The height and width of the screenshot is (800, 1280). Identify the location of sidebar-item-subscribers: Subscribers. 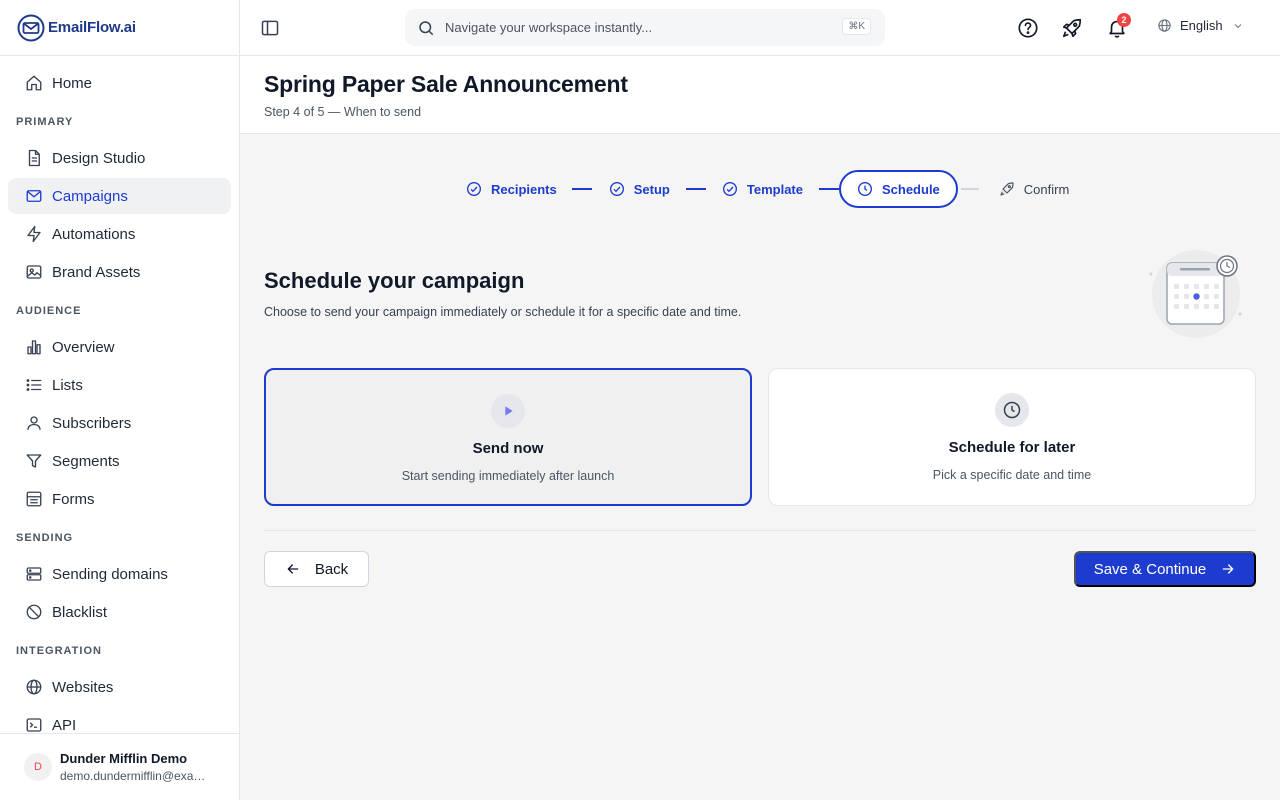
(119, 423).